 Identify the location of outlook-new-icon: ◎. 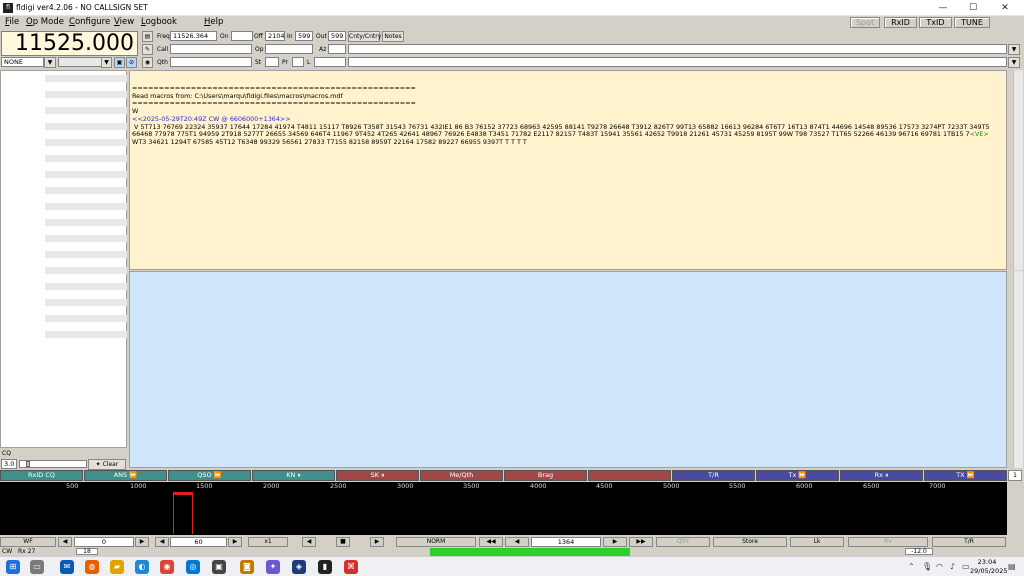
(193, 567).